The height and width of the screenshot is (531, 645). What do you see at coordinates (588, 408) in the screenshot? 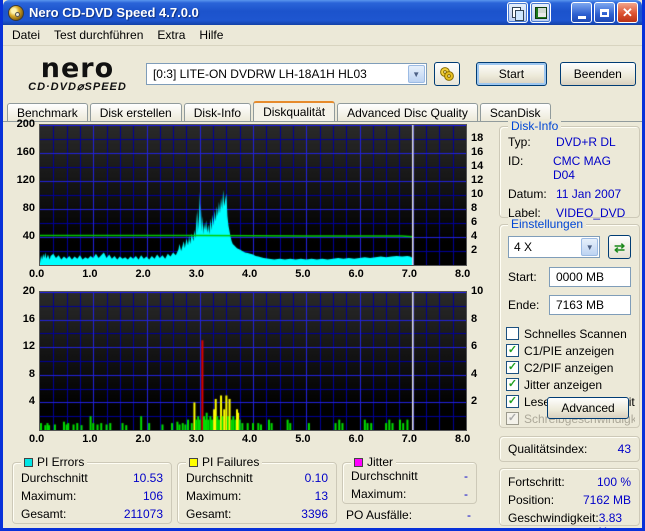
I see `advanced-button: Advanced` at bounding box center [588, 408].